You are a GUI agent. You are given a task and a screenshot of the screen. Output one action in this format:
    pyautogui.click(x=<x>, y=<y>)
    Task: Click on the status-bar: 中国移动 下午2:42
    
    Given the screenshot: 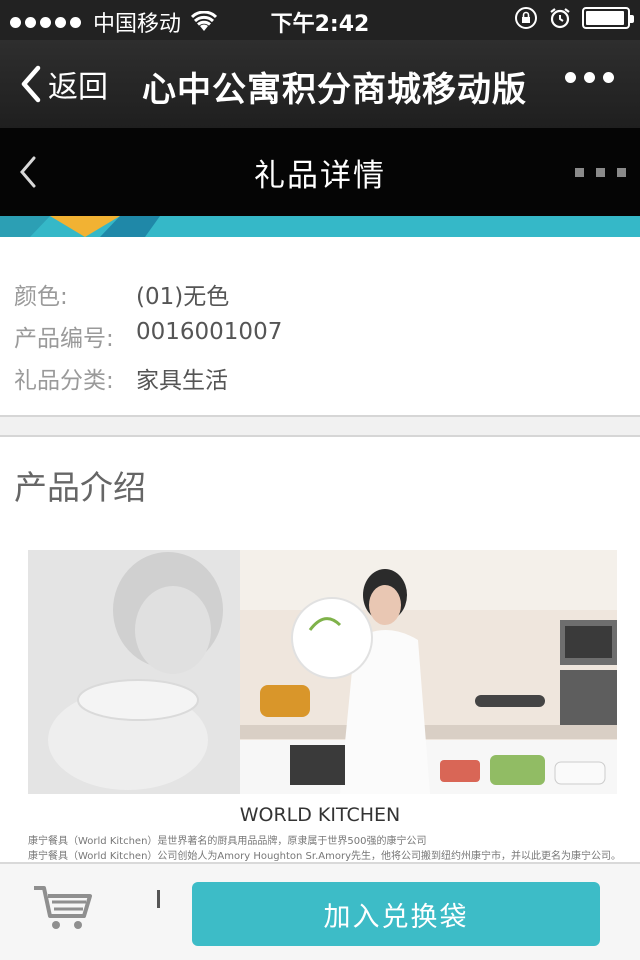 What is the action you would take?
    pyautogui.click(x=320, y=20)
    